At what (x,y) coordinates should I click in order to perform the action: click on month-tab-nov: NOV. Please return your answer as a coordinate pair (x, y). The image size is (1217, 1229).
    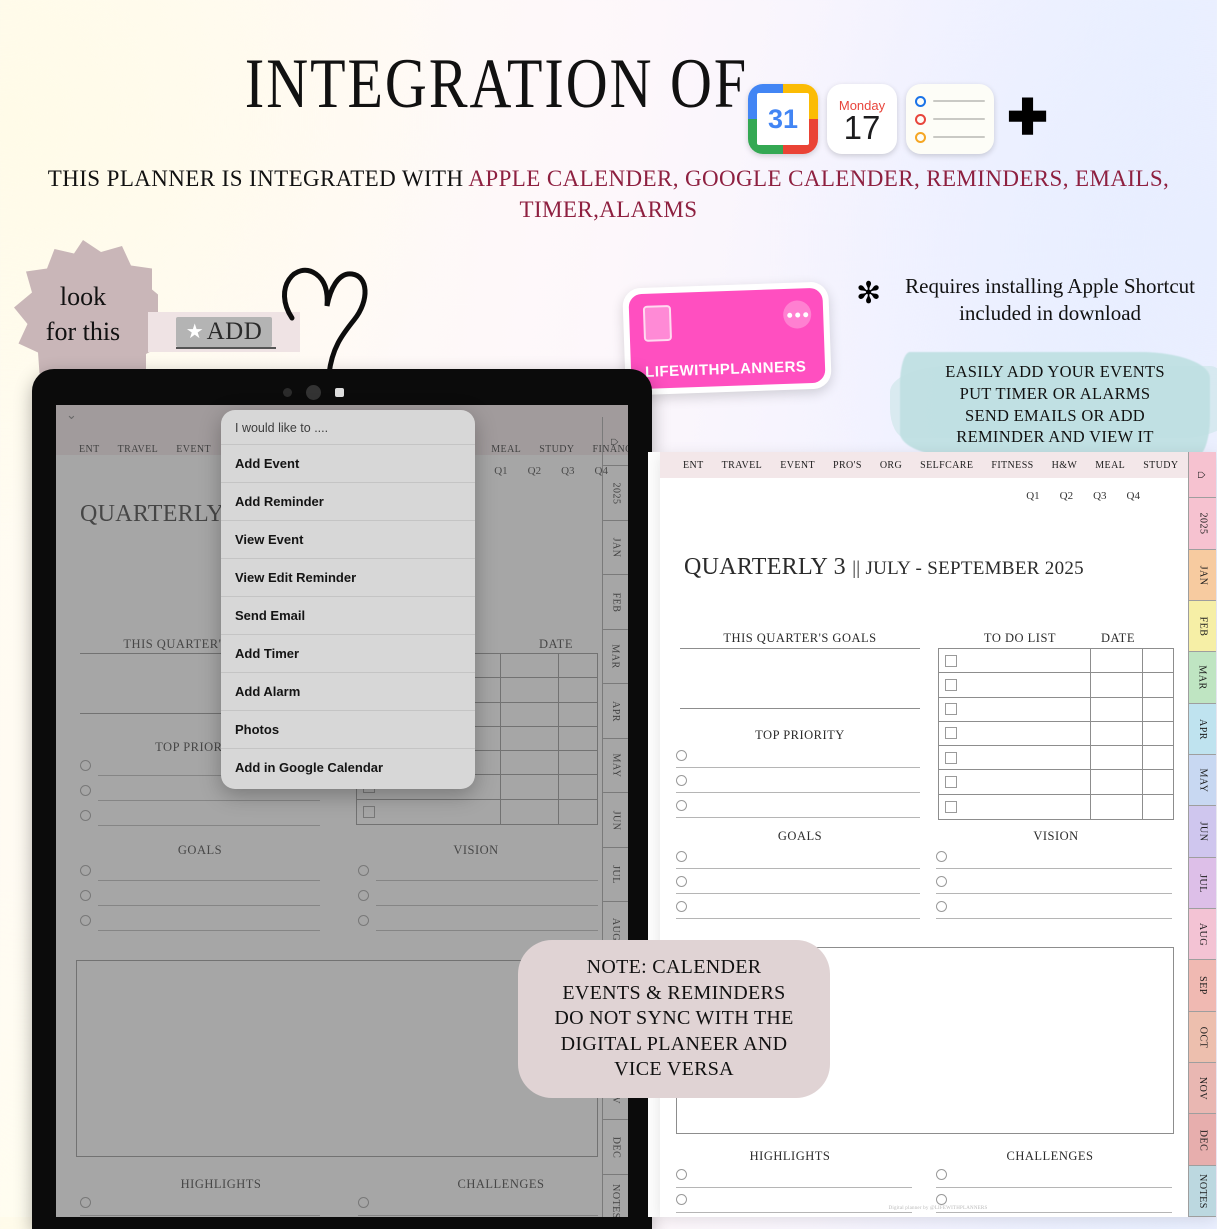
    Looking at the image, I should click on (1202, 1088).